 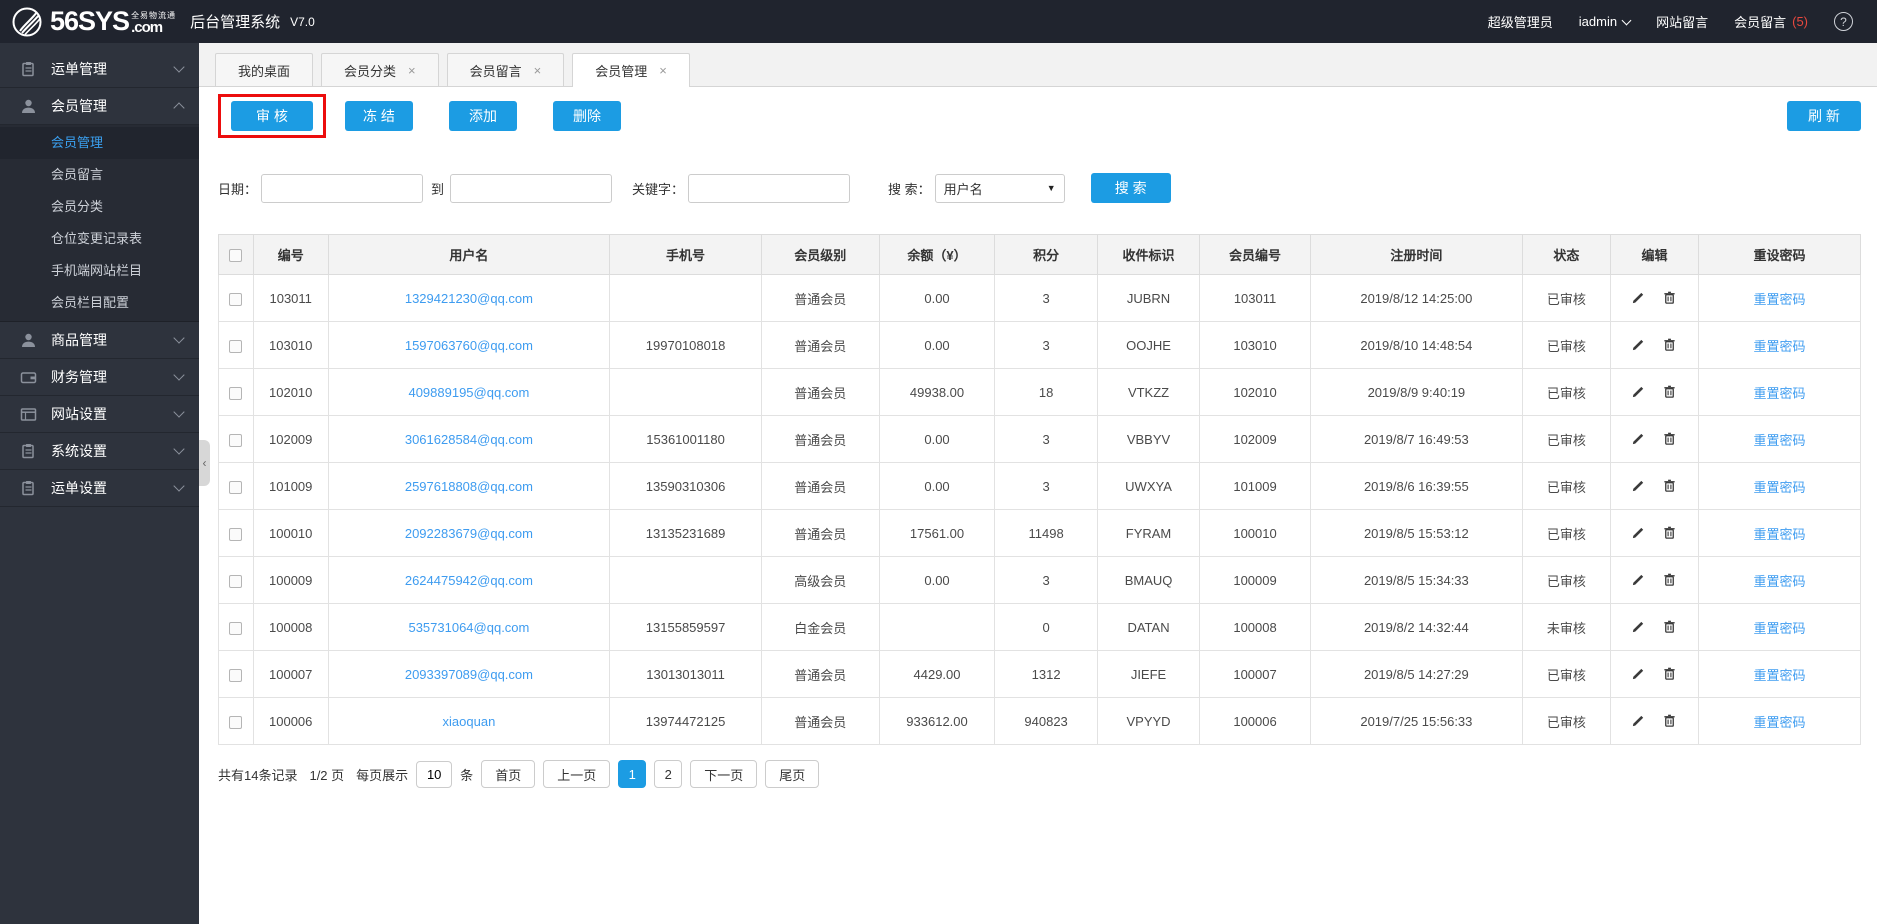 What do you see at coordinates (468, 627) in the screenshot?
I see `username-link: 535731064@qq.com` at bounding box center [468, 627].